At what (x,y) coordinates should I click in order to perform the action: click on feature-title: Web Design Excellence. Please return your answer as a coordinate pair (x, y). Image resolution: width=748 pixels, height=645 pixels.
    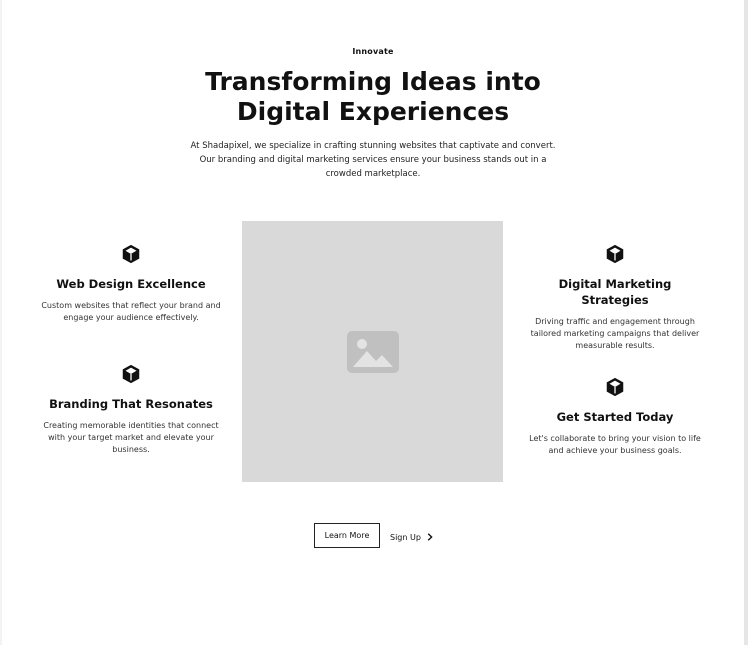
    Looking at the image, I should click on (131, 284).